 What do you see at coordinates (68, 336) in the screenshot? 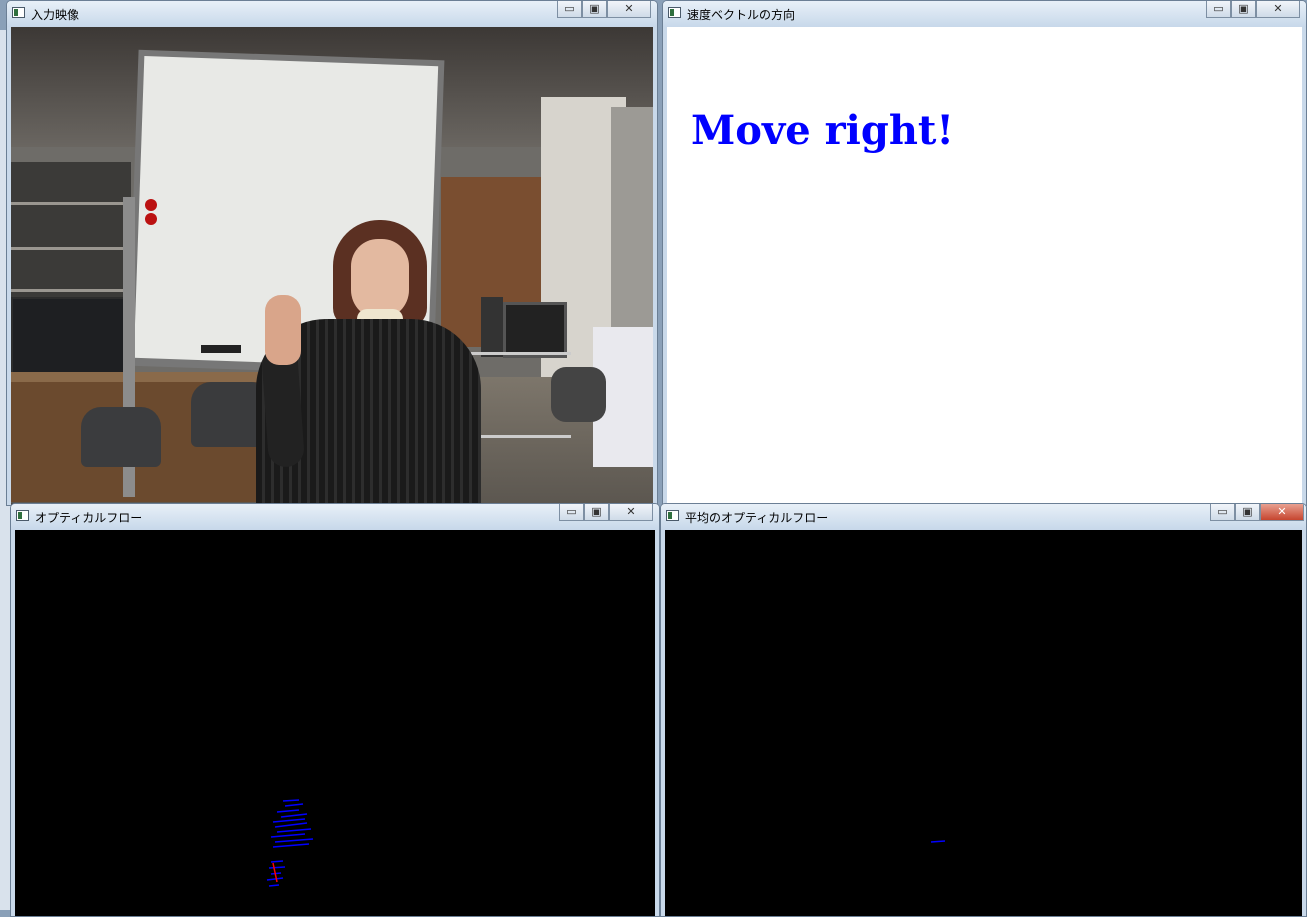
I see `monitor` at bounding box center [68, 336].